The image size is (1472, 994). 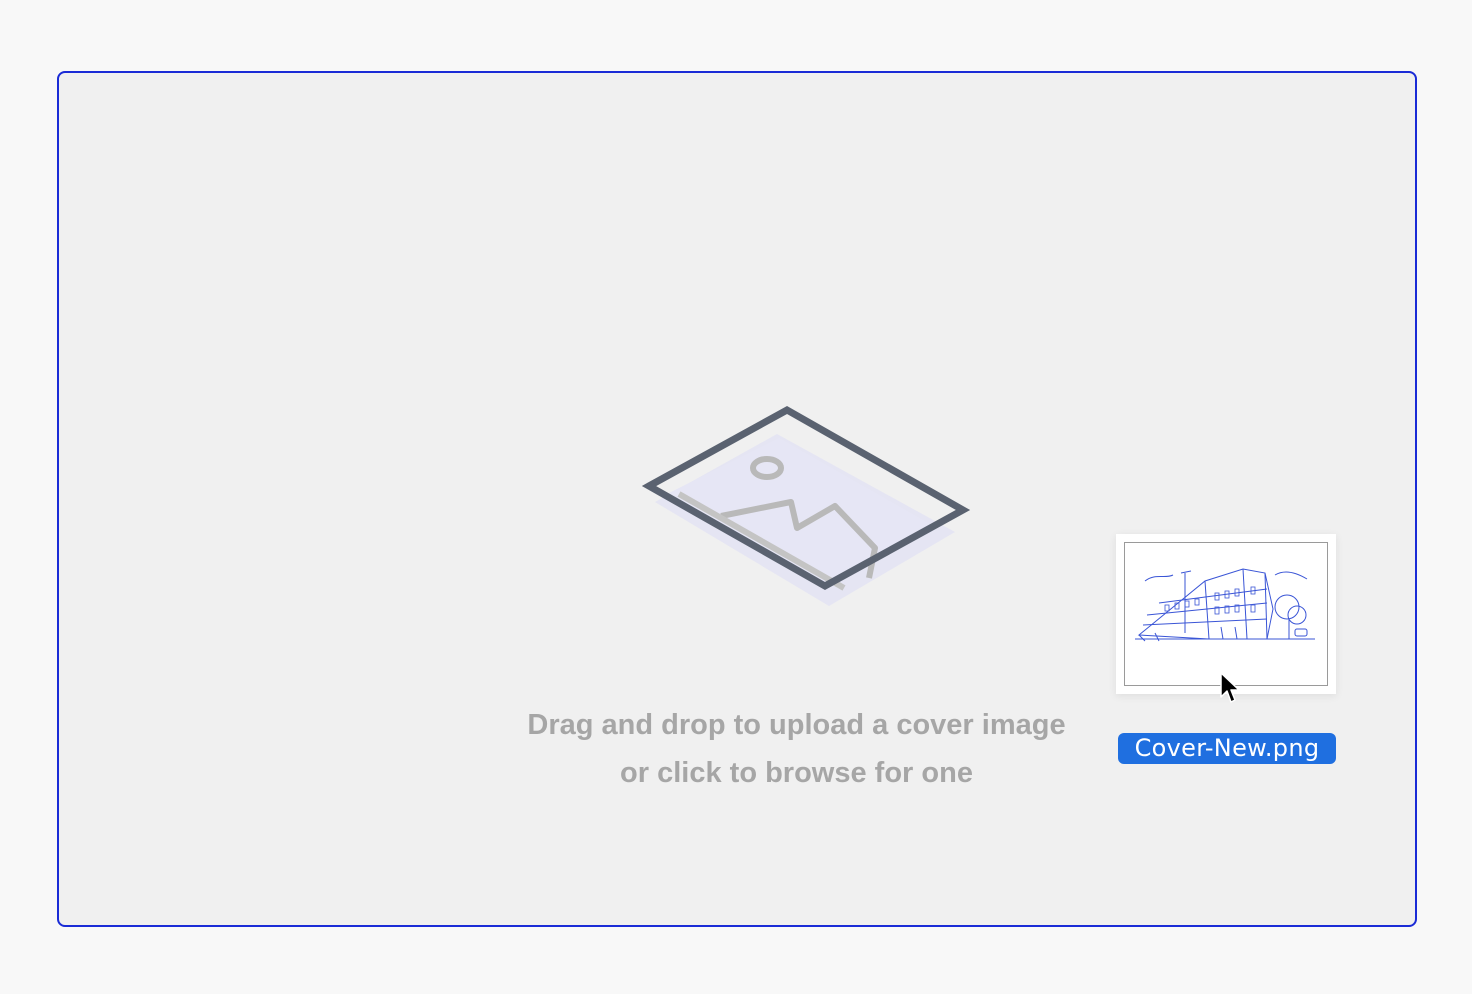 I want to click on dragged-file-thumbnail, so click(x=1226, y=614).